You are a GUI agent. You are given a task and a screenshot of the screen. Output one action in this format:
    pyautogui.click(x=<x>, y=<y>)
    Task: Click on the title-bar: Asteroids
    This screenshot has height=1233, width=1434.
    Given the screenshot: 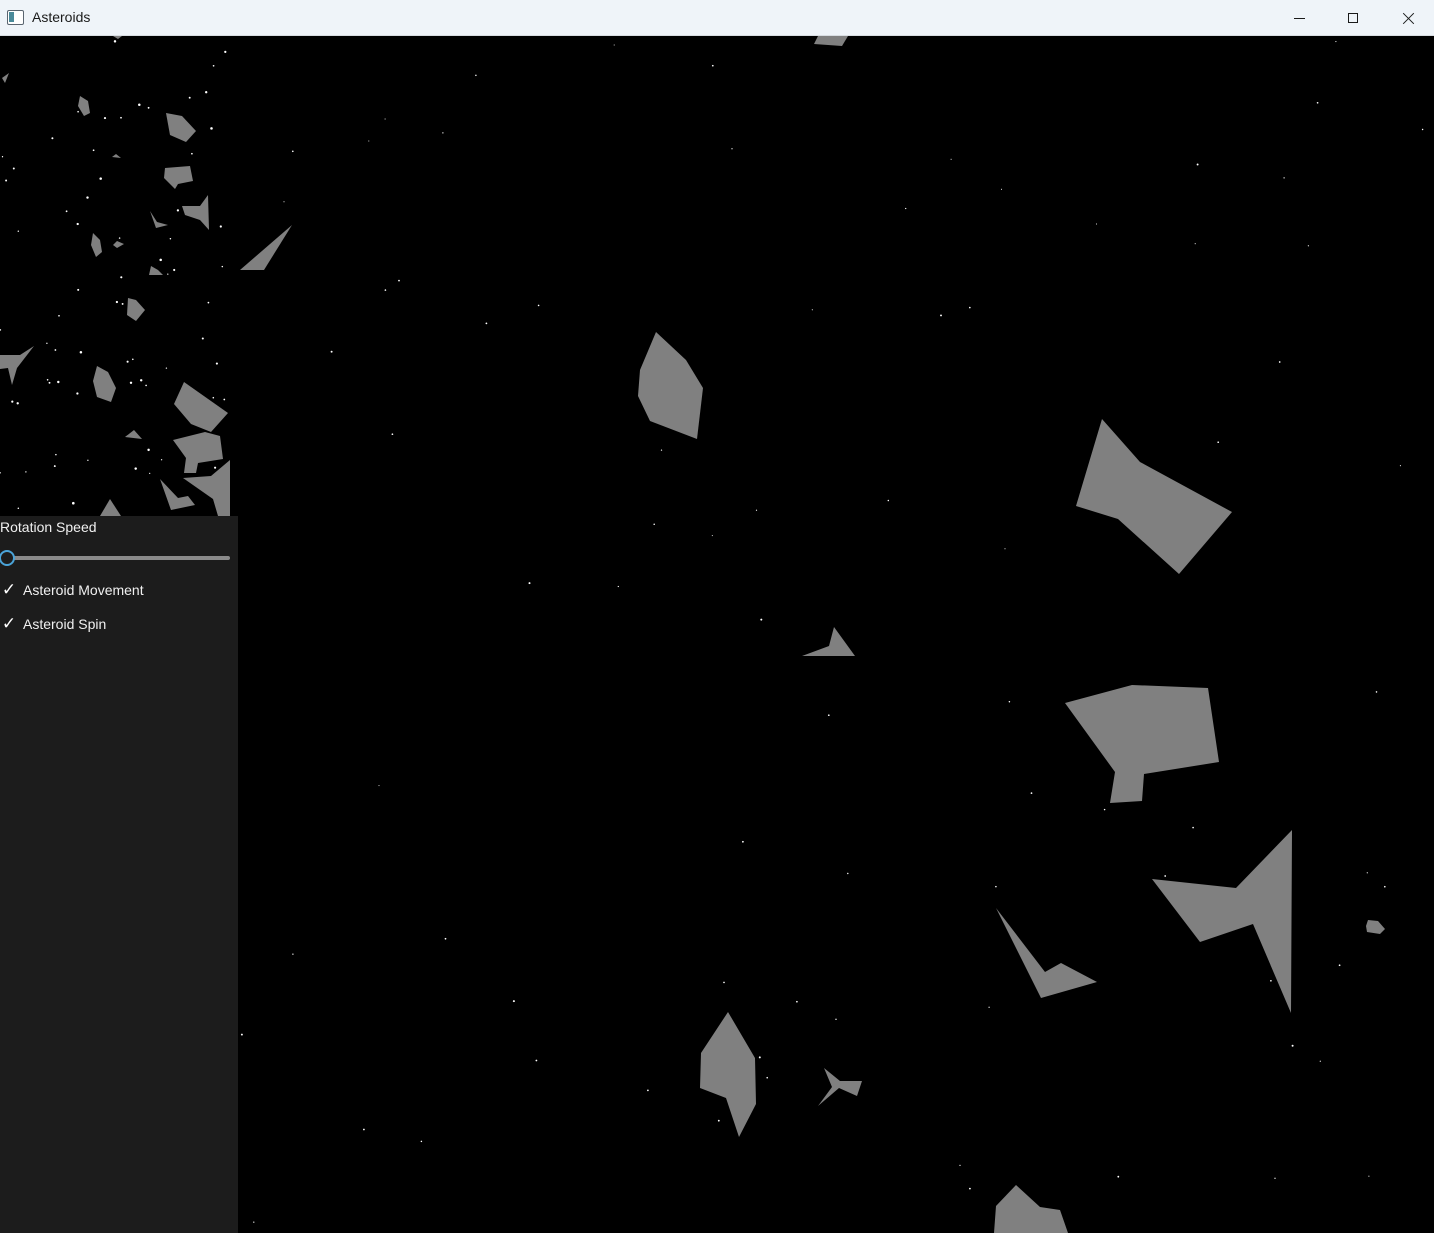 What is the action you would take?
    pyautogui.click(x=717, y=18)
    